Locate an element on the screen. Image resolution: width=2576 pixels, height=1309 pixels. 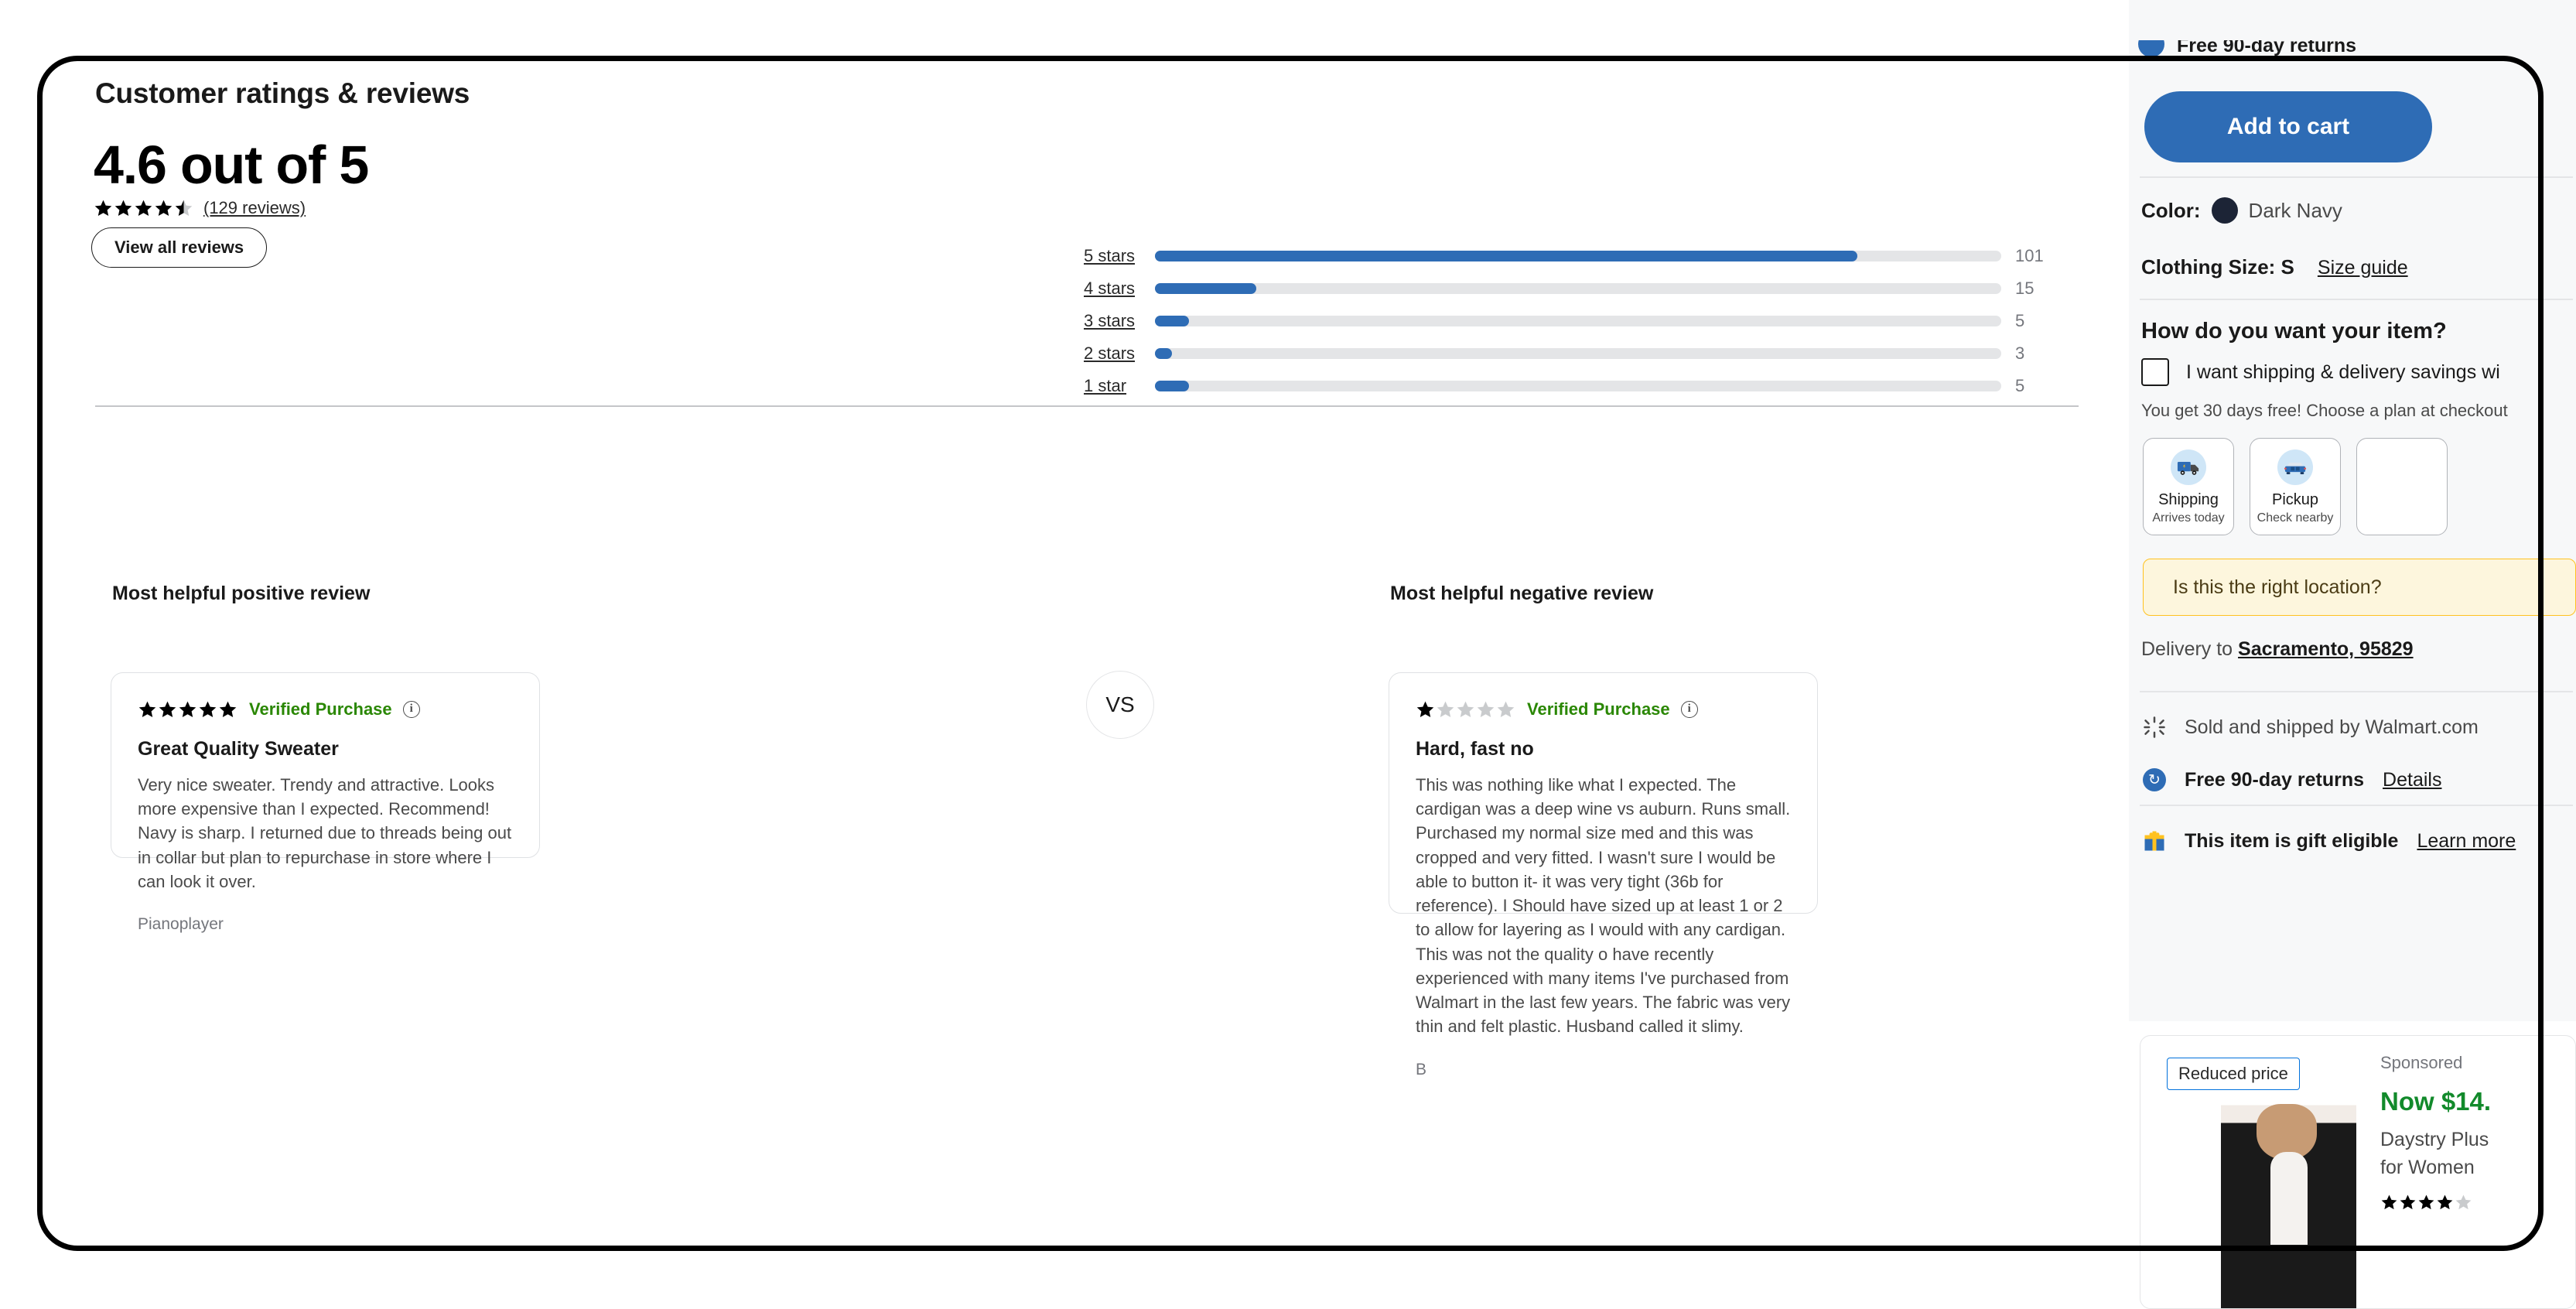
histogram-row: 3 stars 5 is located at coordinates (1571, 321).